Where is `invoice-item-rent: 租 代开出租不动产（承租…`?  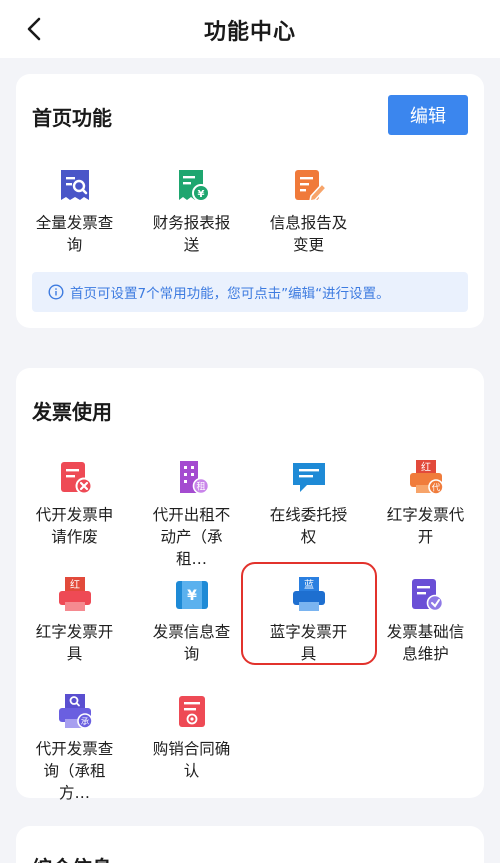
invoice-item-rent: 租 代开出租不动产（承租… is located at coordinates (191, 514).